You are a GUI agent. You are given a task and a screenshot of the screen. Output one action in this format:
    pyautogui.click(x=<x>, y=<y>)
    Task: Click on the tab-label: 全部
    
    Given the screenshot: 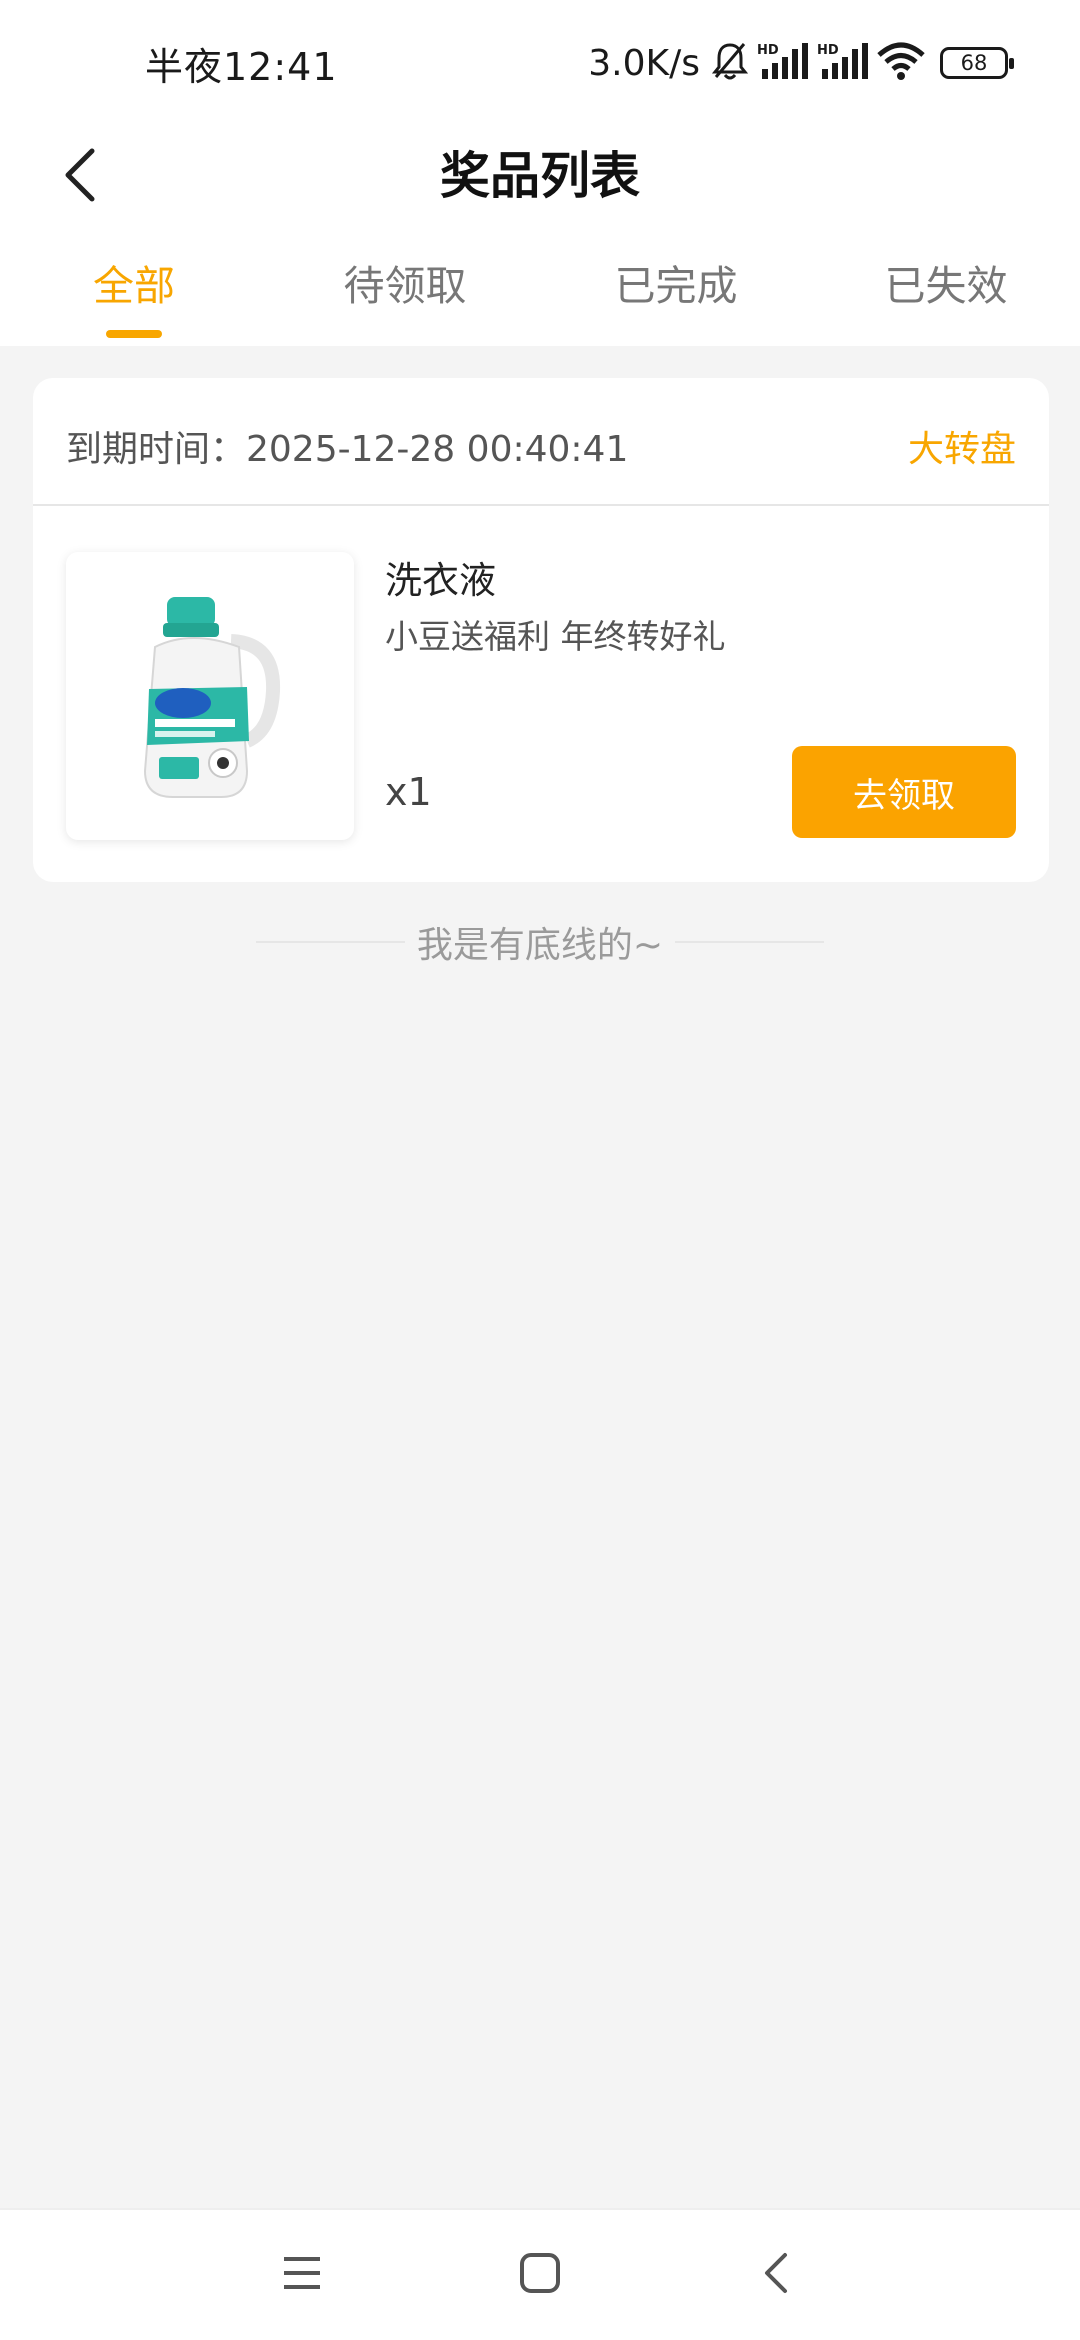 What is the action you would take?
    pyautogui.click(x=134, y=286)
    